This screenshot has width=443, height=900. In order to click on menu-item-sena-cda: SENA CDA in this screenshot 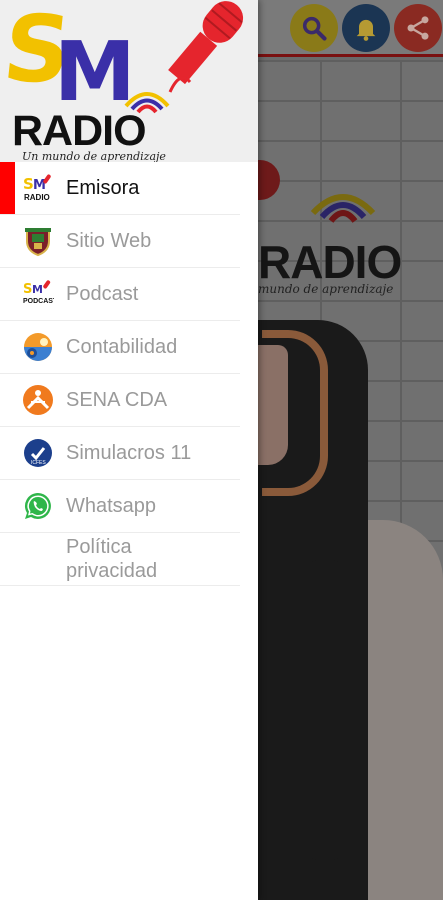, I will do `click(120, 400)`.